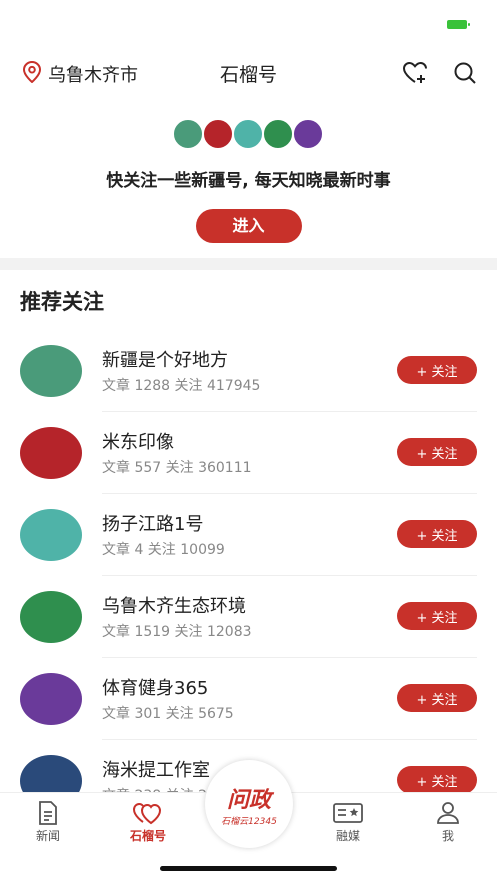  Describe the element at coordinates (147, 836) in the screenshot. I see `tab-label: 石榴号` at that location.